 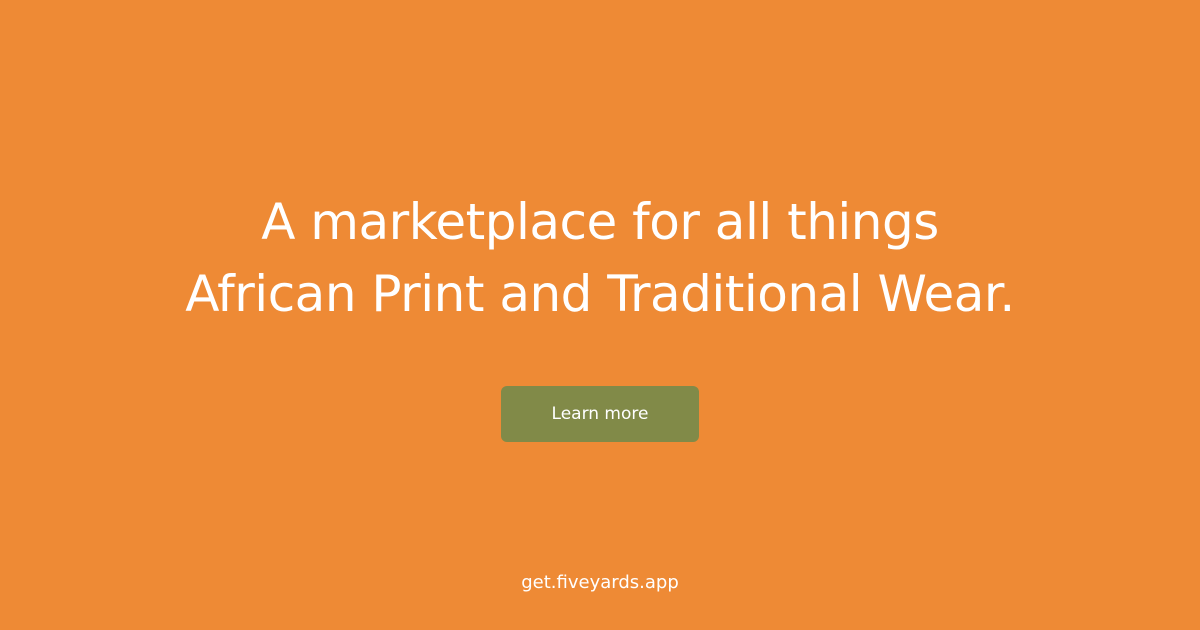 I want to click on headline-line-1: A marketplace for all things, so click(x=600, y=222).